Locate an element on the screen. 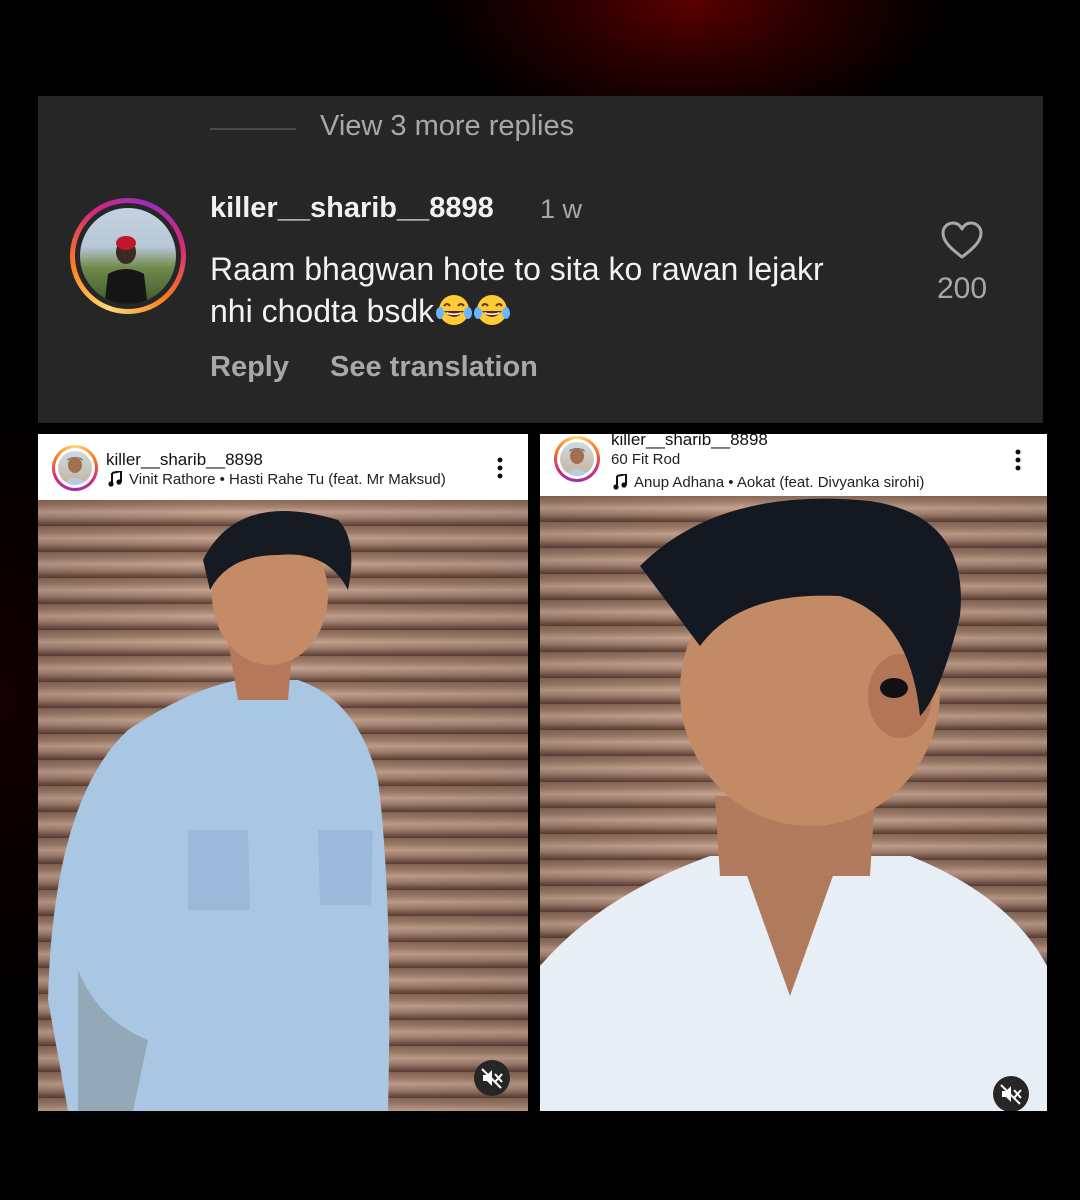 This screenshot has height=1200, width=1080. replies-divider is located at coordinates (253, 129).